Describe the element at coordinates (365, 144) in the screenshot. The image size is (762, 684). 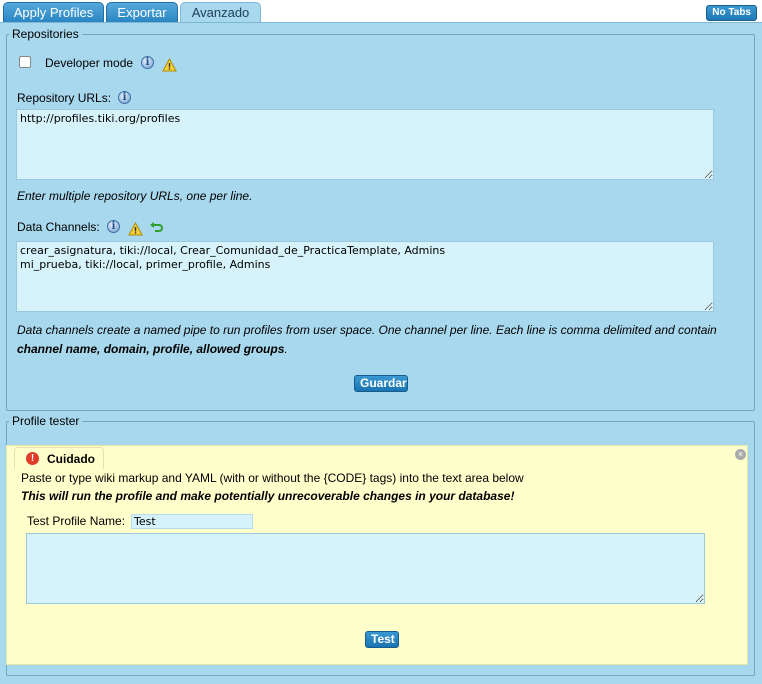
I see `repository-urls-textarea: http://profiles.tiki.org/profiles` at that location.